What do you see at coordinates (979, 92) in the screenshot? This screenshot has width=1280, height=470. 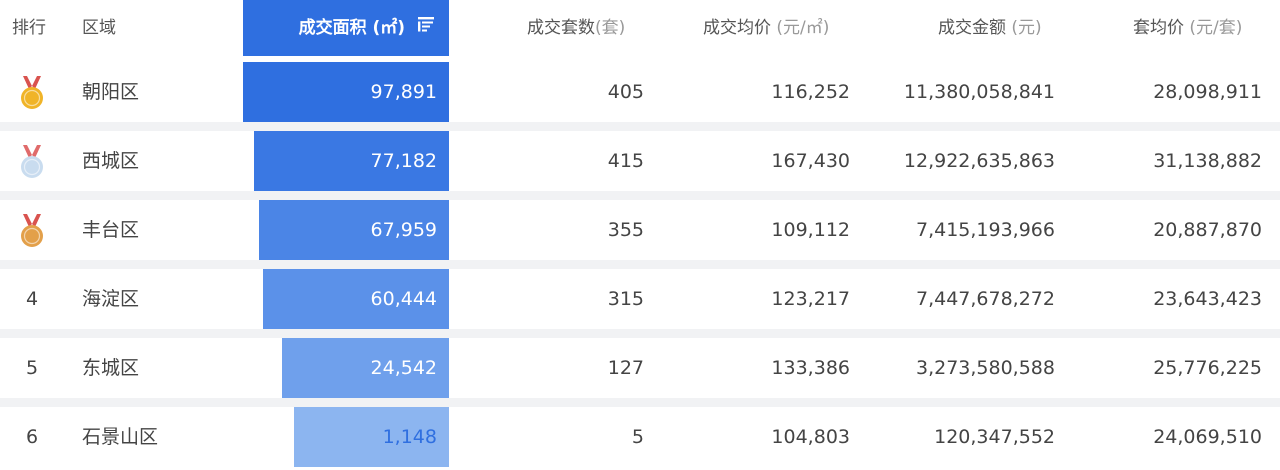 I see `deal-amount: 11,380,058,841` at bounding box center [979, 92].